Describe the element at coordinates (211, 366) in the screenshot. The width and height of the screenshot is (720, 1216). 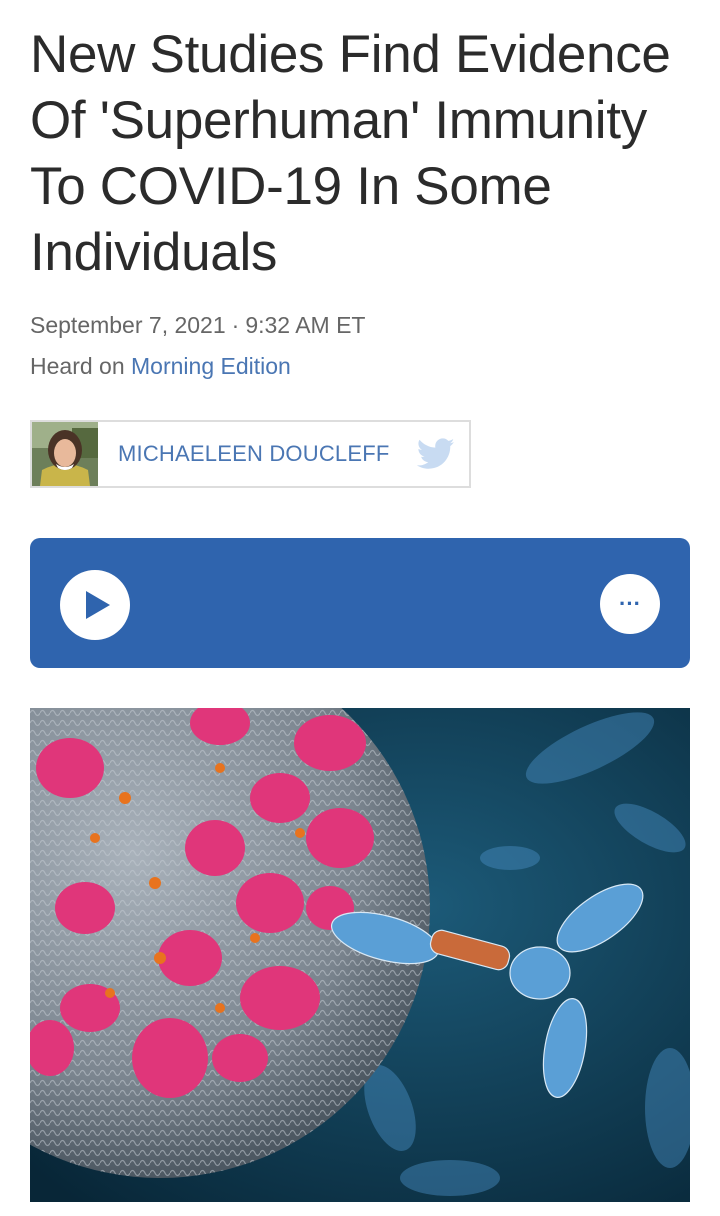
I see `program-link: Morning Edition` at that location.